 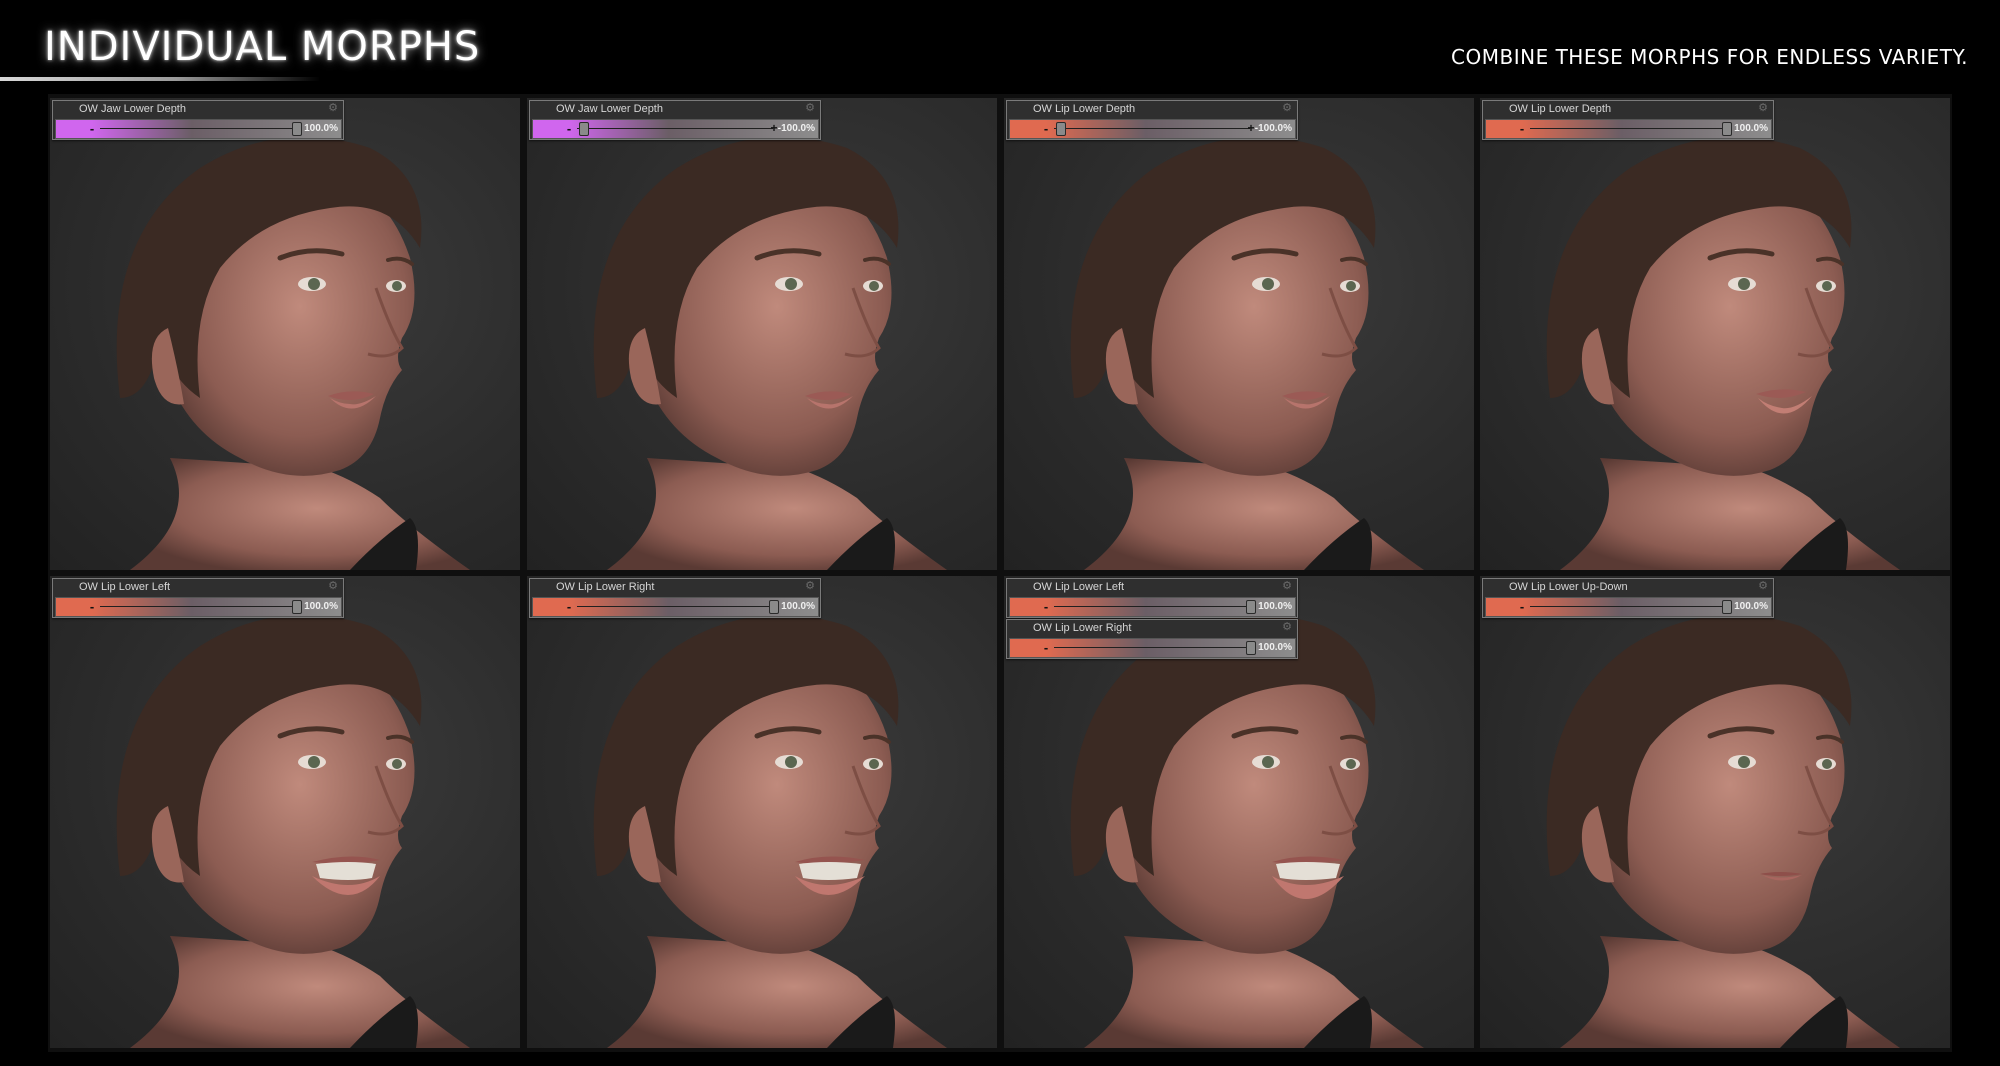 I want to click on panel-lip-lower-up-down: OW Lip Lower Up-Down ⚙ - 100.0%, so click(x=1715, y=812).